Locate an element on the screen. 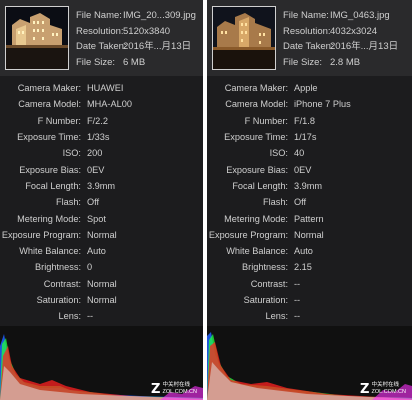 This screenshot has width=412, height=400. exif-row: Metering Mode: Pattern is located at coordinates (309, 218).